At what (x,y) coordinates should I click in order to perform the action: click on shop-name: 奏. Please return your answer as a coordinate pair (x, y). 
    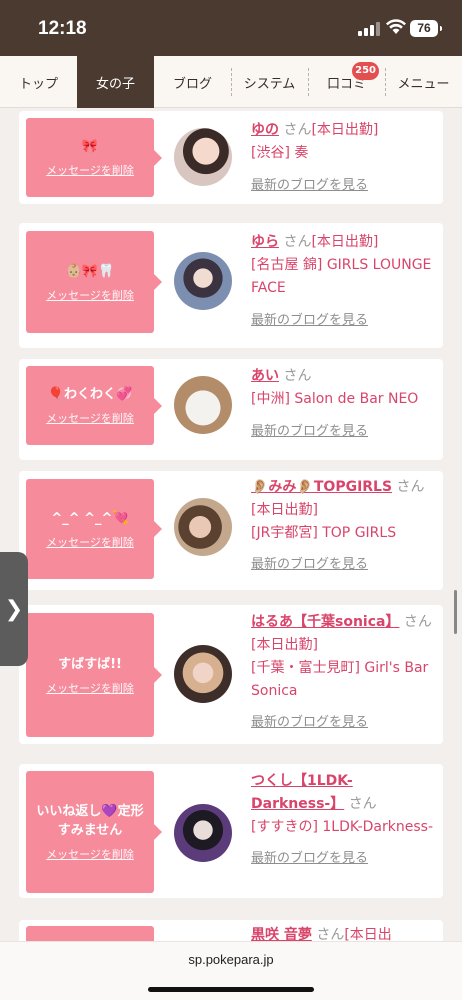
    Looking at the image, I should click on (301, 153).